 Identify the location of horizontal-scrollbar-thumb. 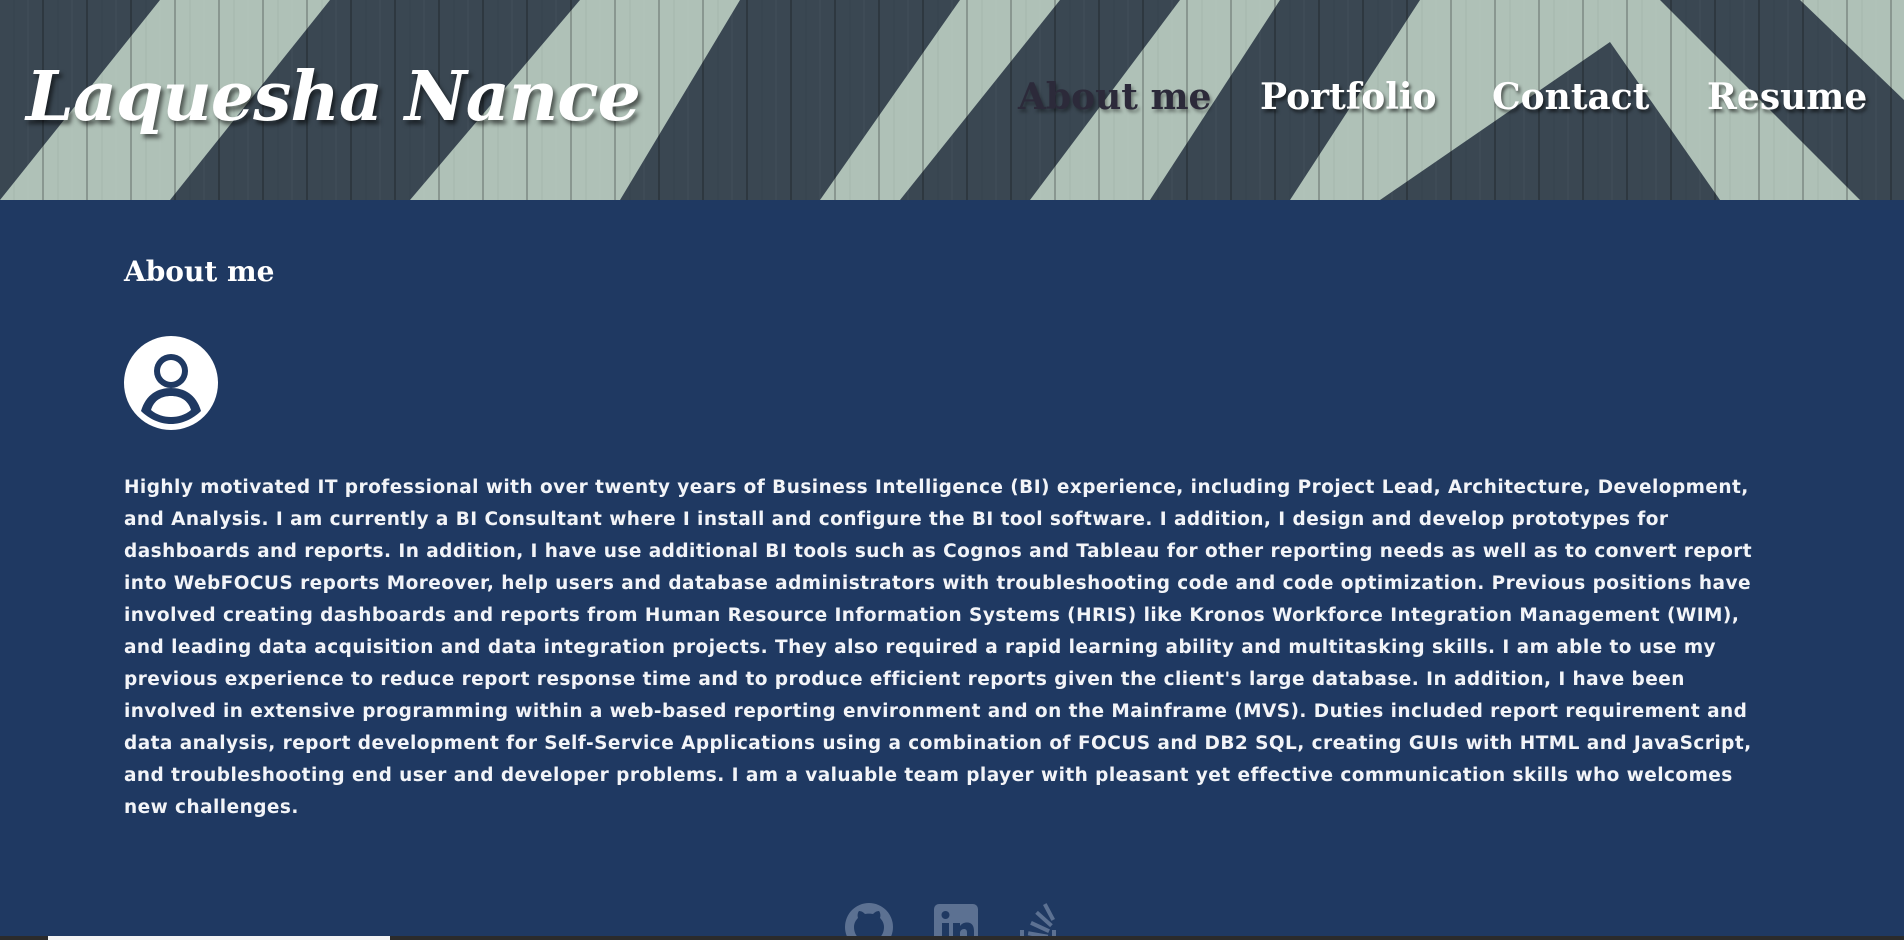
(219, 938).